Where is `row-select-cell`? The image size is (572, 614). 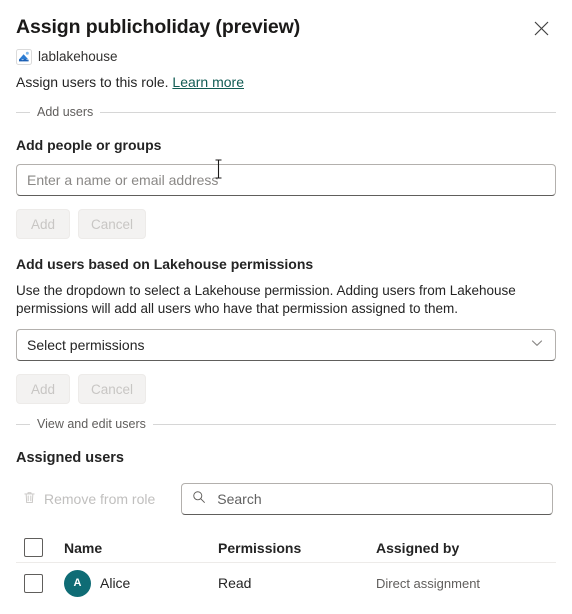 row-select-cell is located at coordinates (40, 583).